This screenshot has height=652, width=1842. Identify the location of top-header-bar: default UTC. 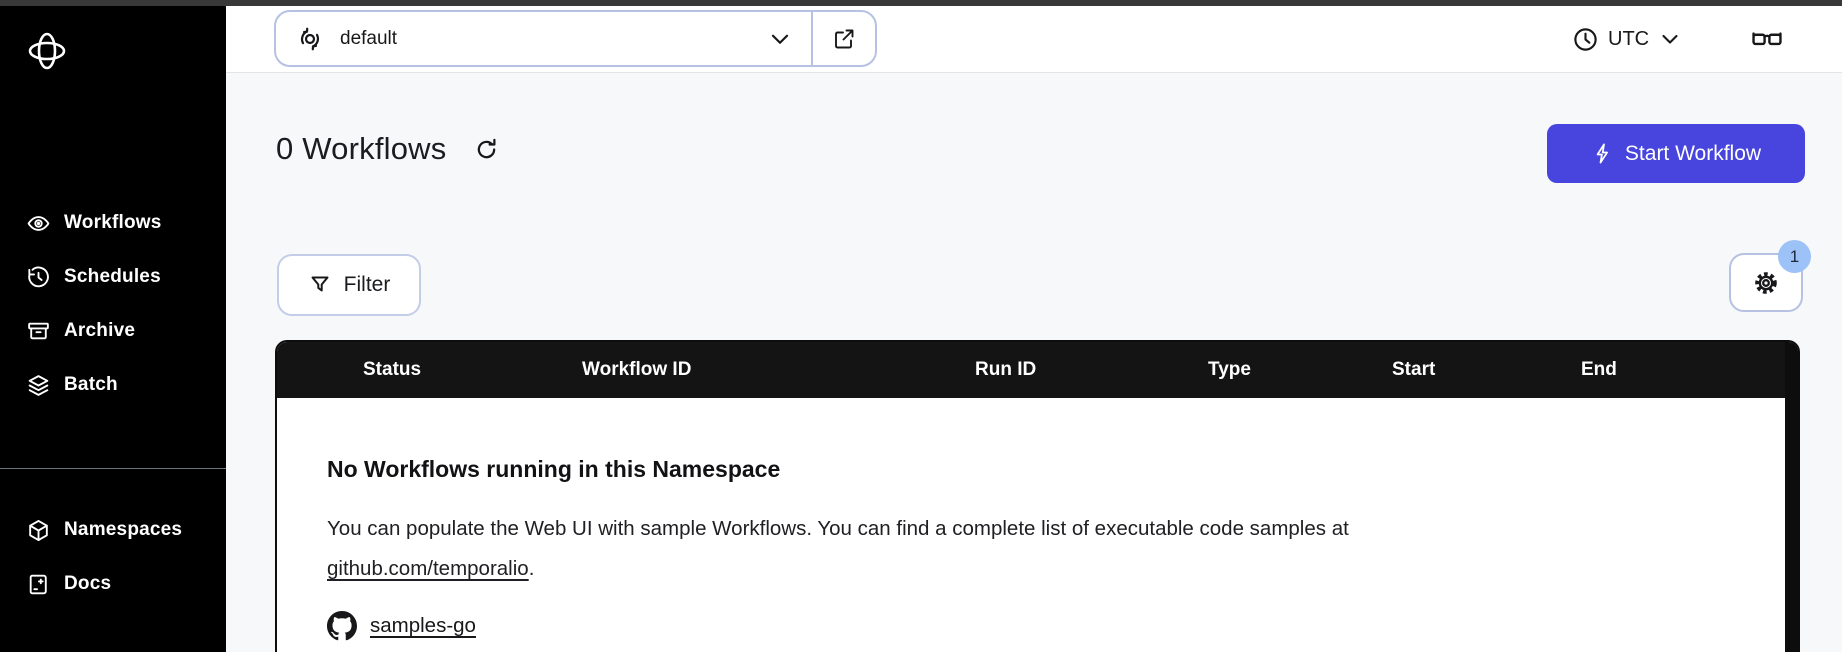
(1034, 39).